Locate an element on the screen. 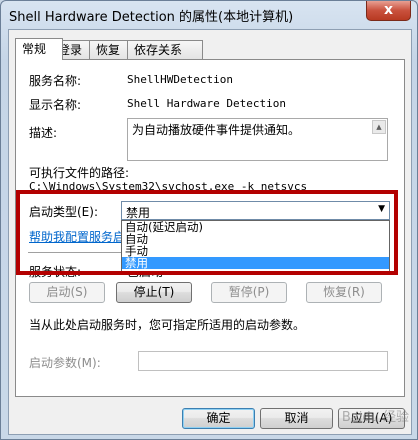 Image resolution: width=418 pixels, height=440 pixels. window-title: Shell Hardware Detection 的属性(本地计算机) is located at coordinates (151, 17).